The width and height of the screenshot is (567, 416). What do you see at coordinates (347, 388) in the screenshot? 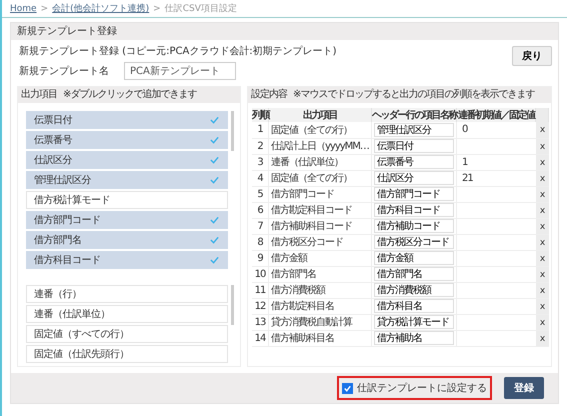
I see `checkbox` at bounding box center [347, 388].